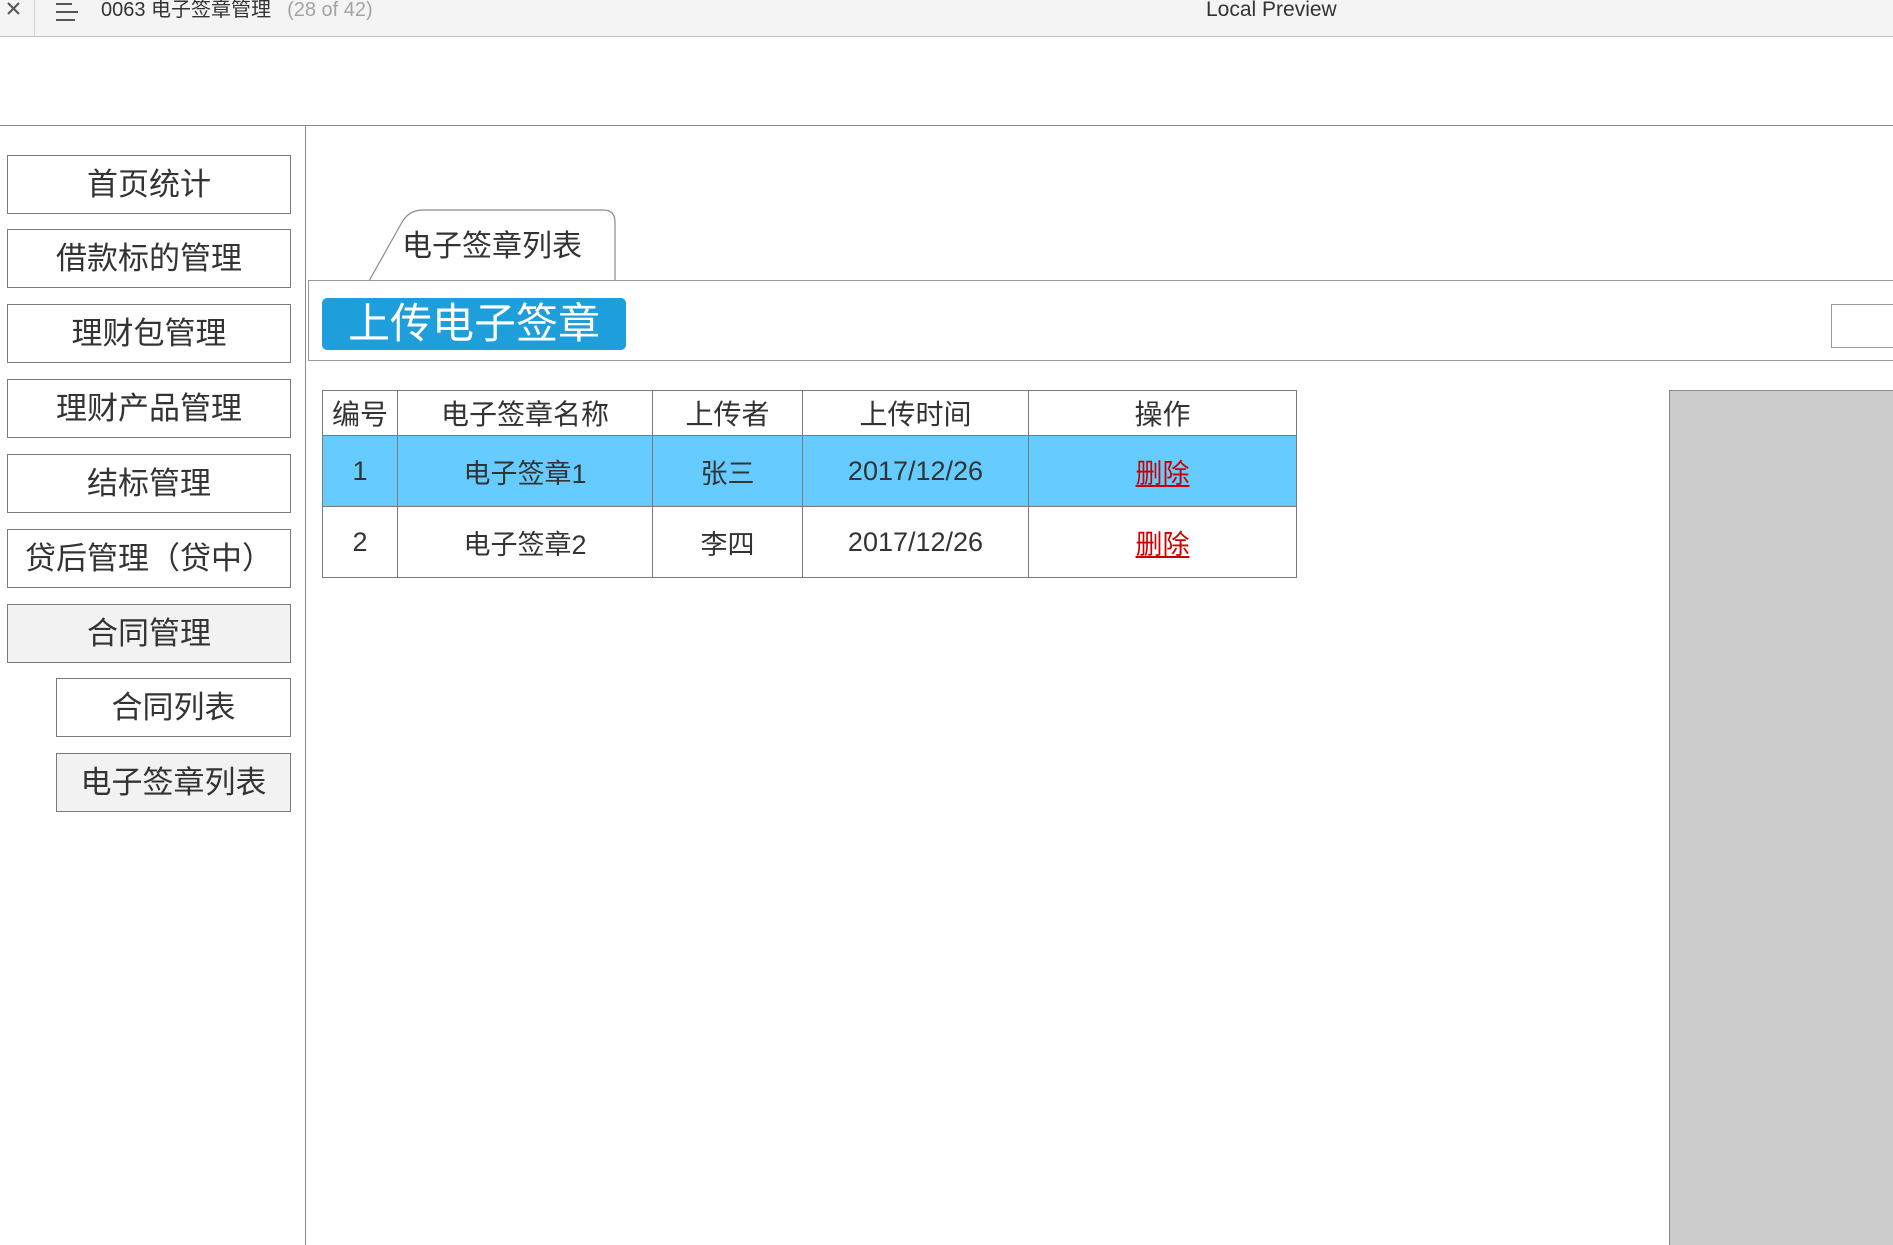 The height and width of the screenshot is (1245, 1893). I want to click on tab-e-signature-list: 电子签章列表, so click(491, 245).